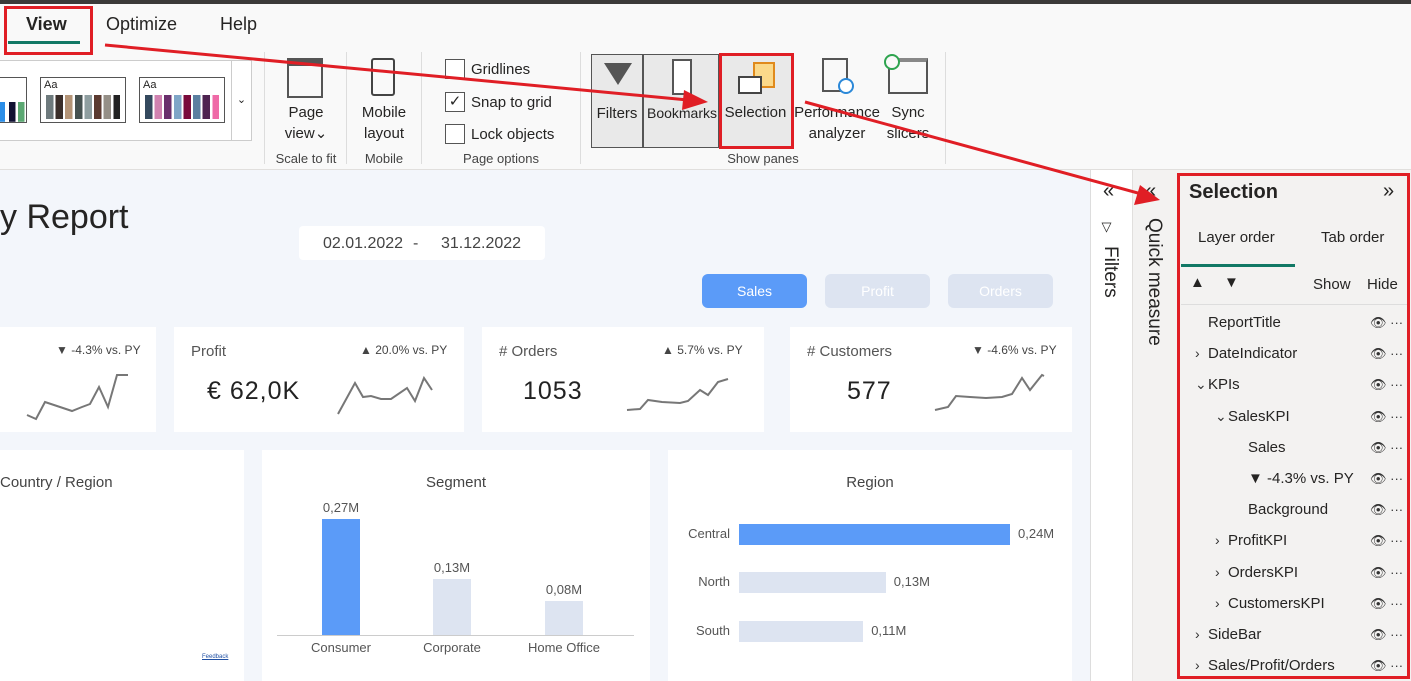  Describe the element at coordinates (837, 123) in the screenshot. I see `performance-analyzer-button: Performance analyzer` at that location.